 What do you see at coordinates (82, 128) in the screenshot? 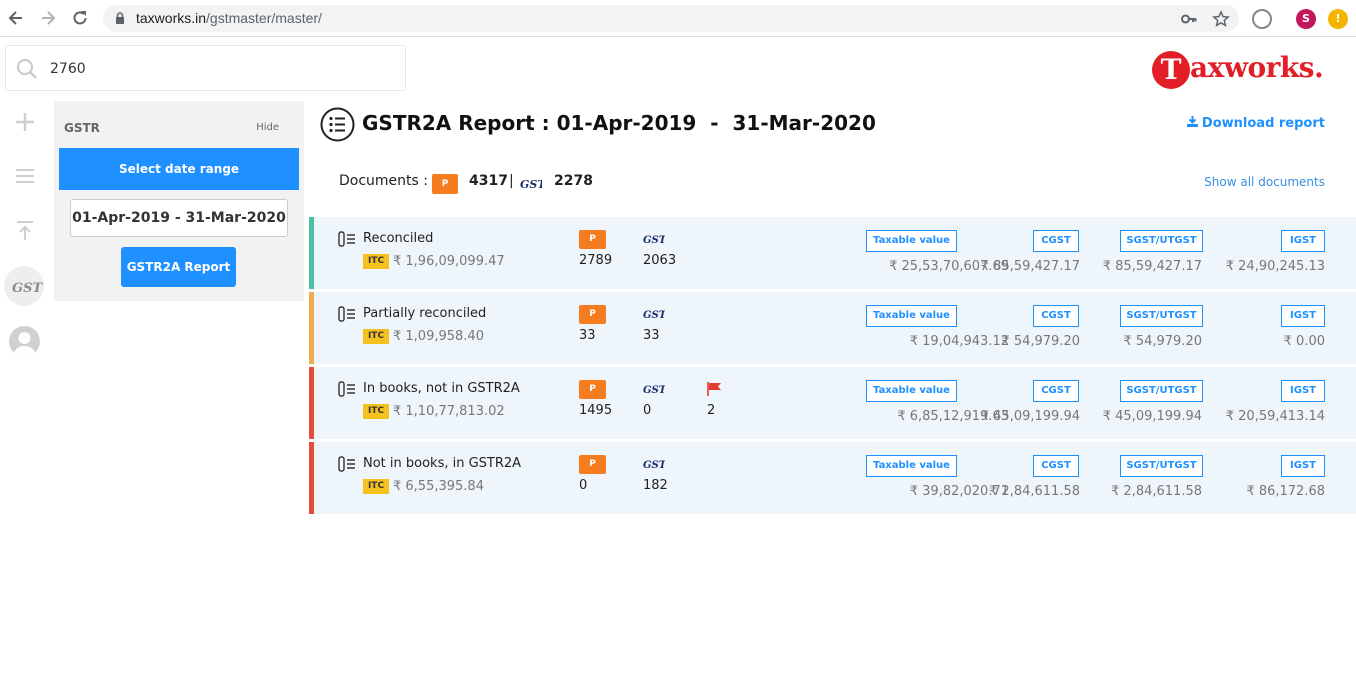
I see `panel-title: GSTR` at bounding box center [82, 128].